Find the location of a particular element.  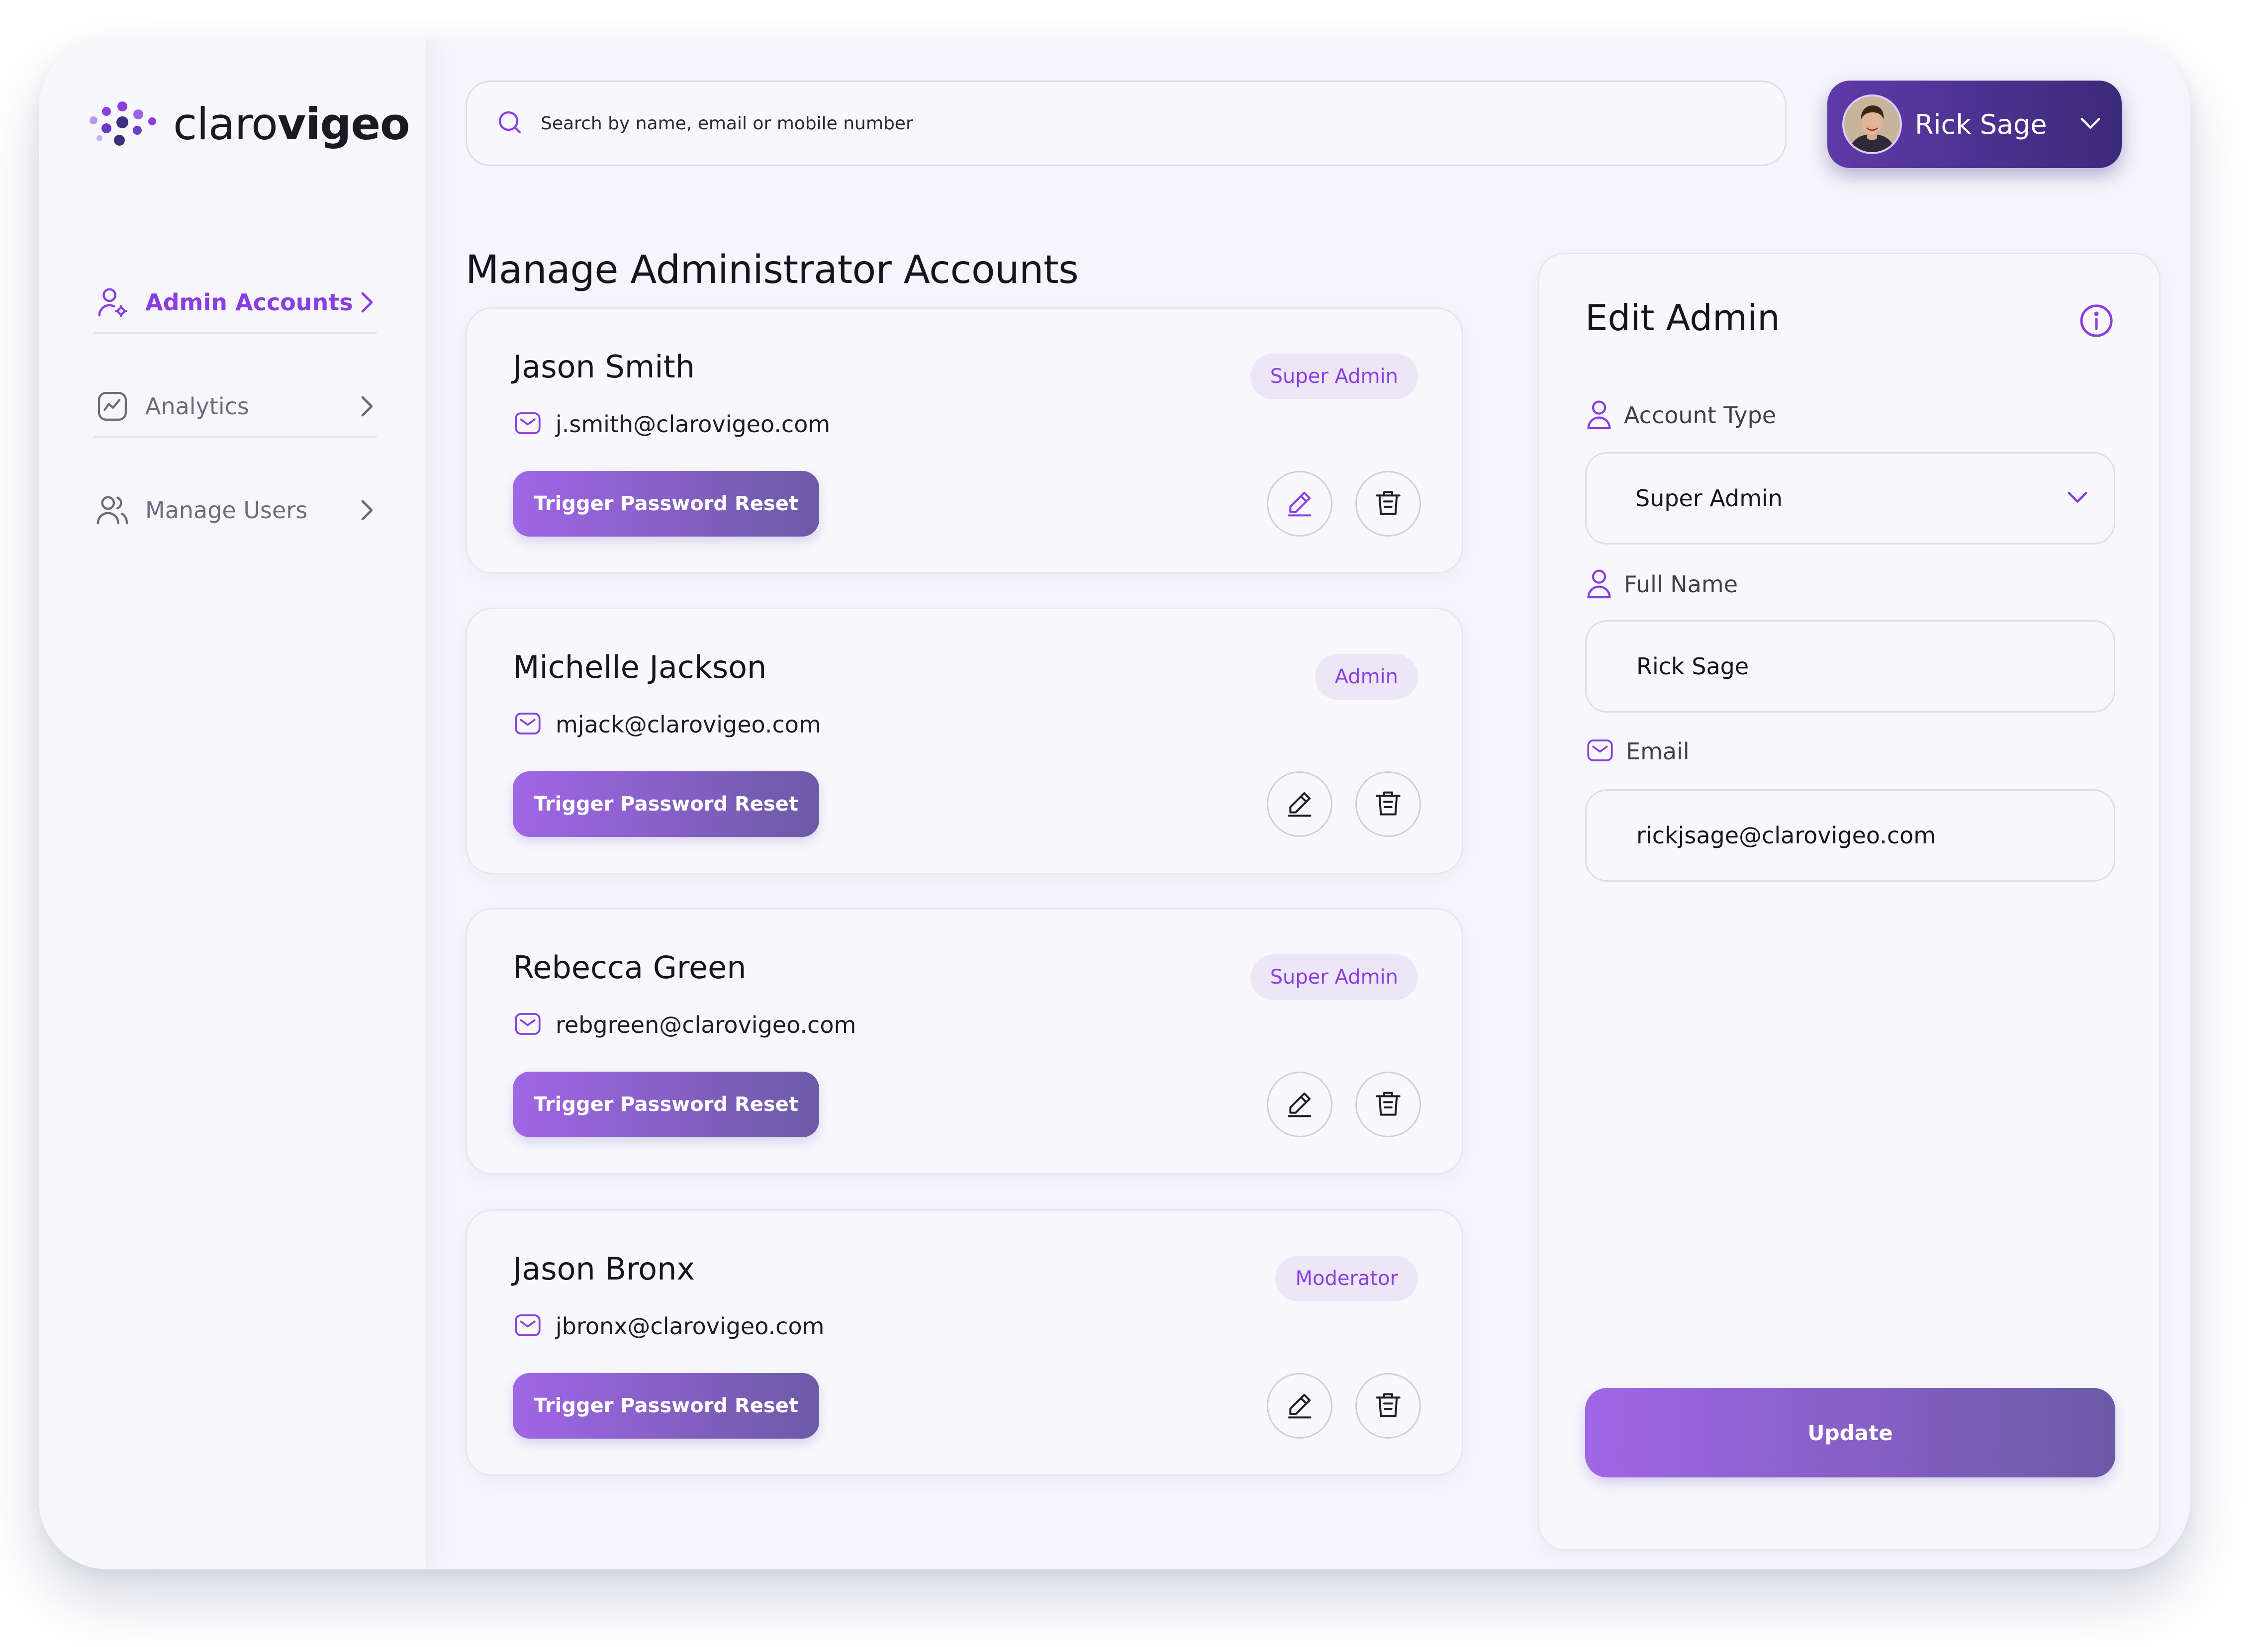

admin-name: Rebecca Green is located at coordinates (630, 967).